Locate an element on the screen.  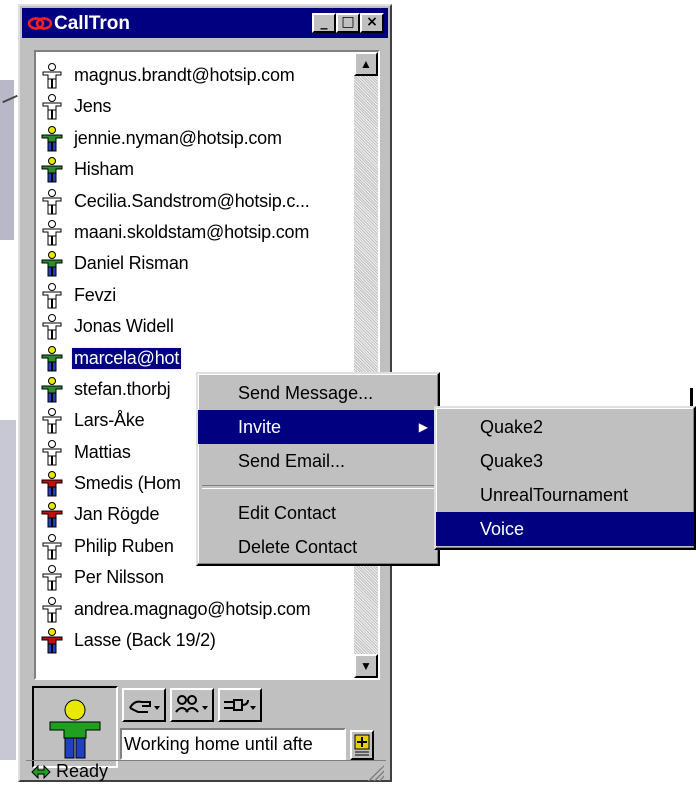
contact-name: Jonas Widell is located at coordinates (124, 326).